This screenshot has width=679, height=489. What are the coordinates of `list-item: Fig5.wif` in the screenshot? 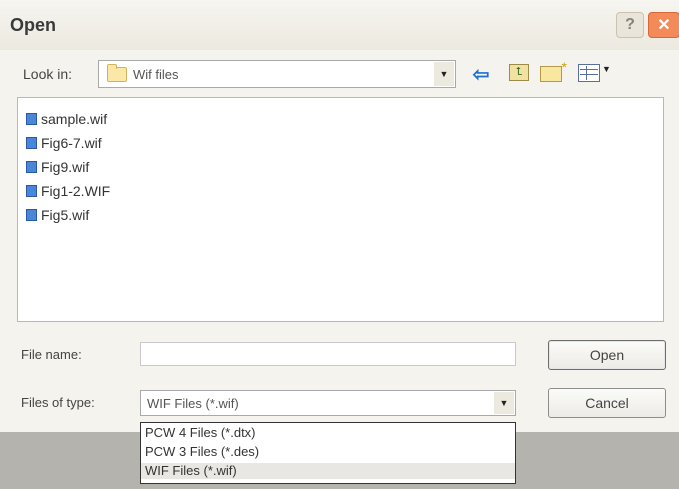 It's located at (57, 215).